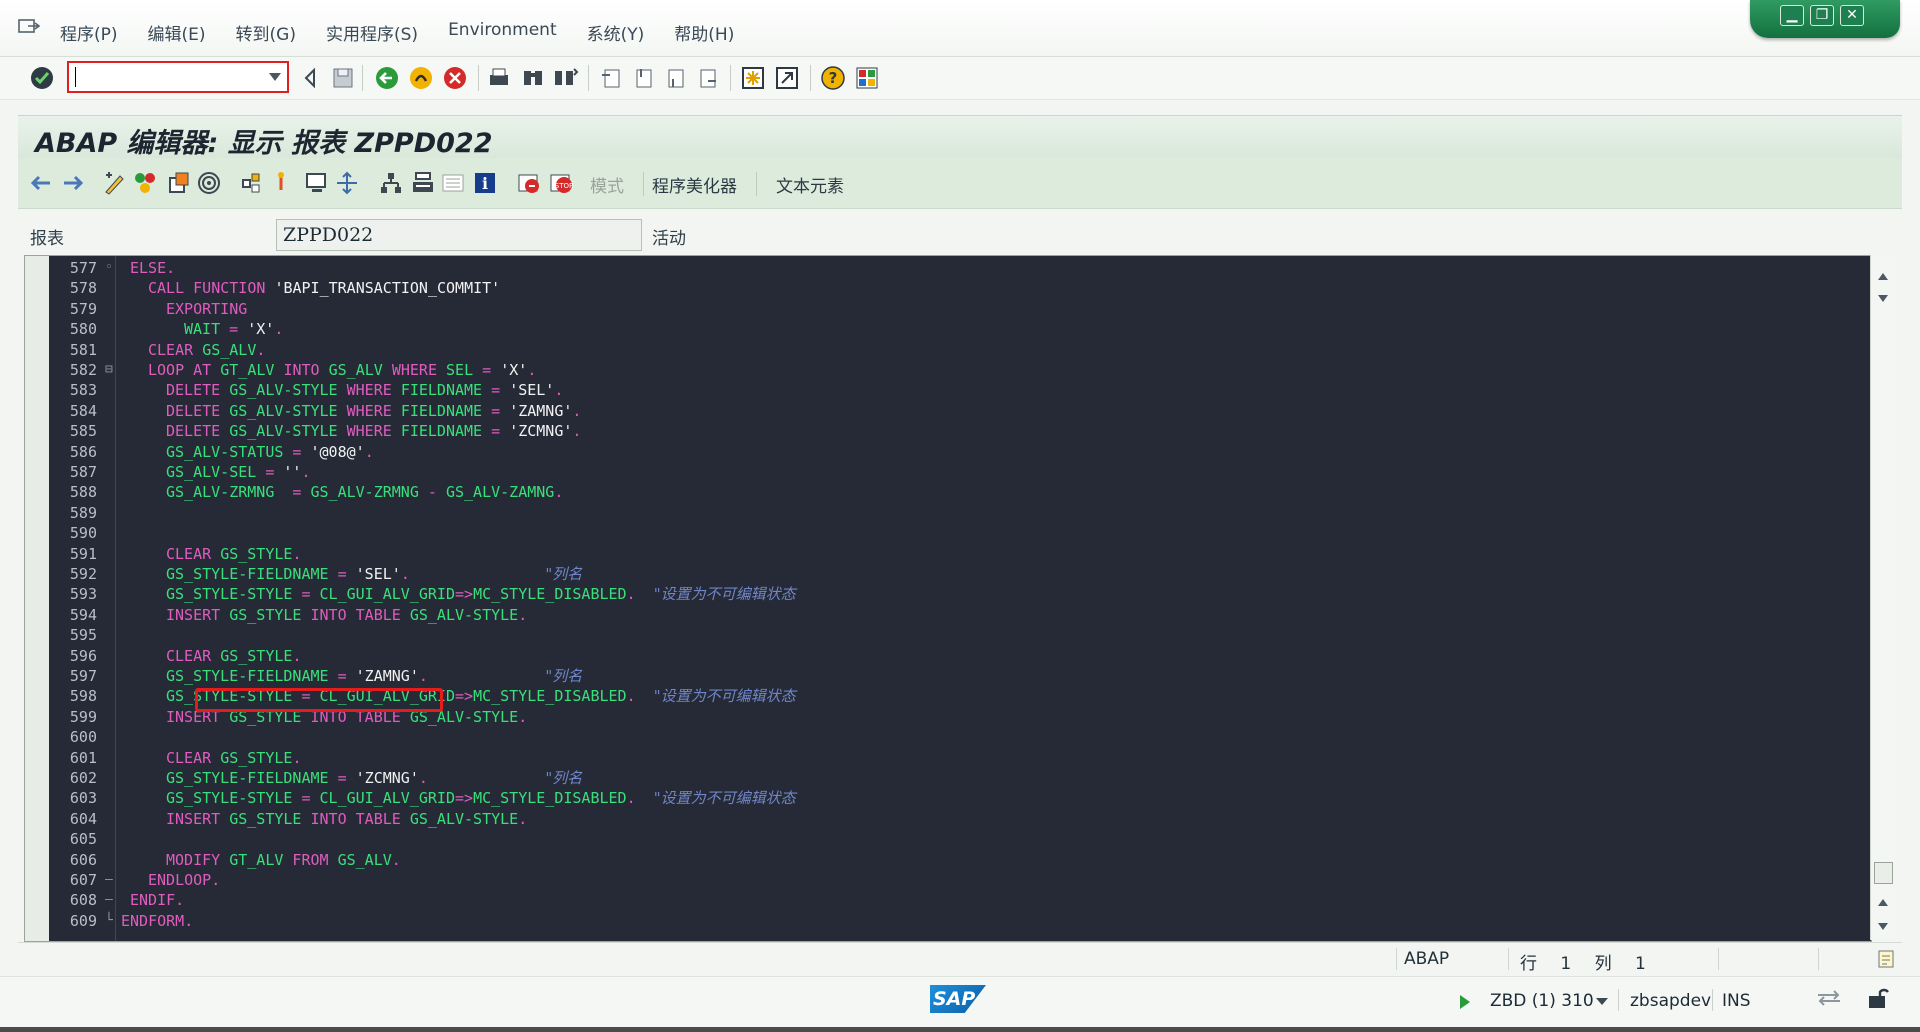 Image resolution: width=1920 pixels, height=1032 pixels. Describe the element at coordinates (1886, 959) in the screenshot. I see `notes-icon` at that location.